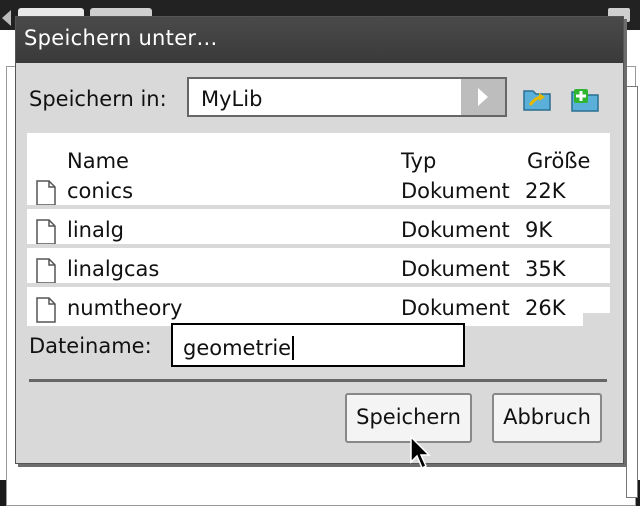 The height and width of the screenshot is (506, 640). What do you see at coordinates (545, 269) in the screenshot?
I see `file-size: 35K` at bounding box center [545, 269].